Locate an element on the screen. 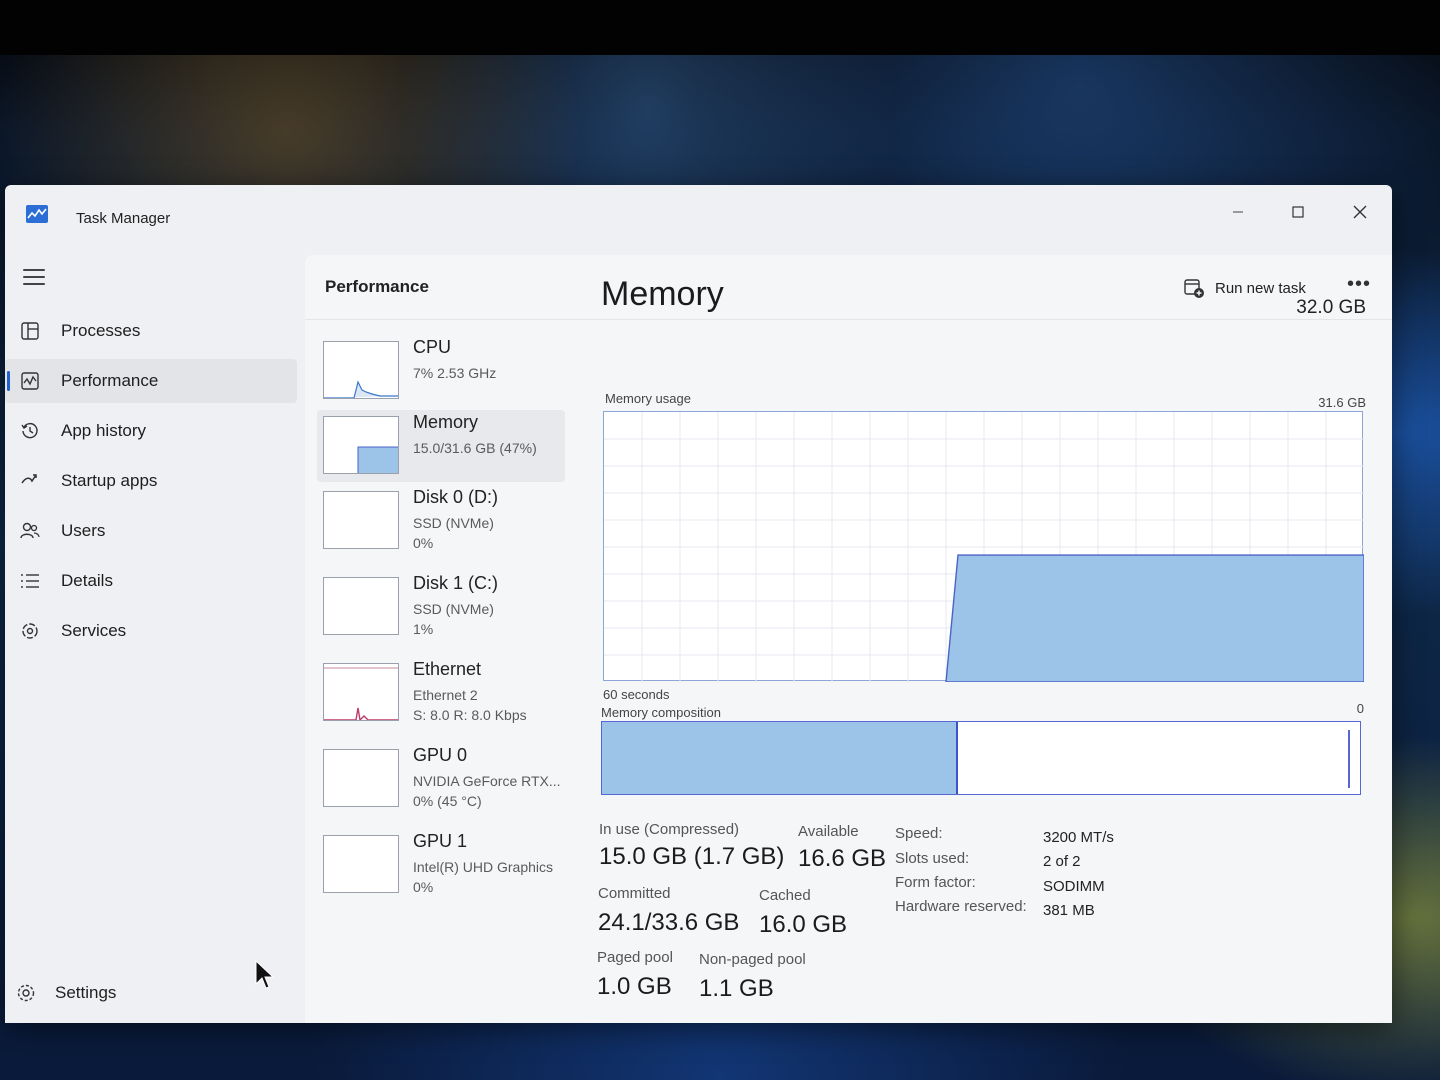 The height and width of the screenshot is (1080, 1440). performance-icon is located at coordinates (30, 381).